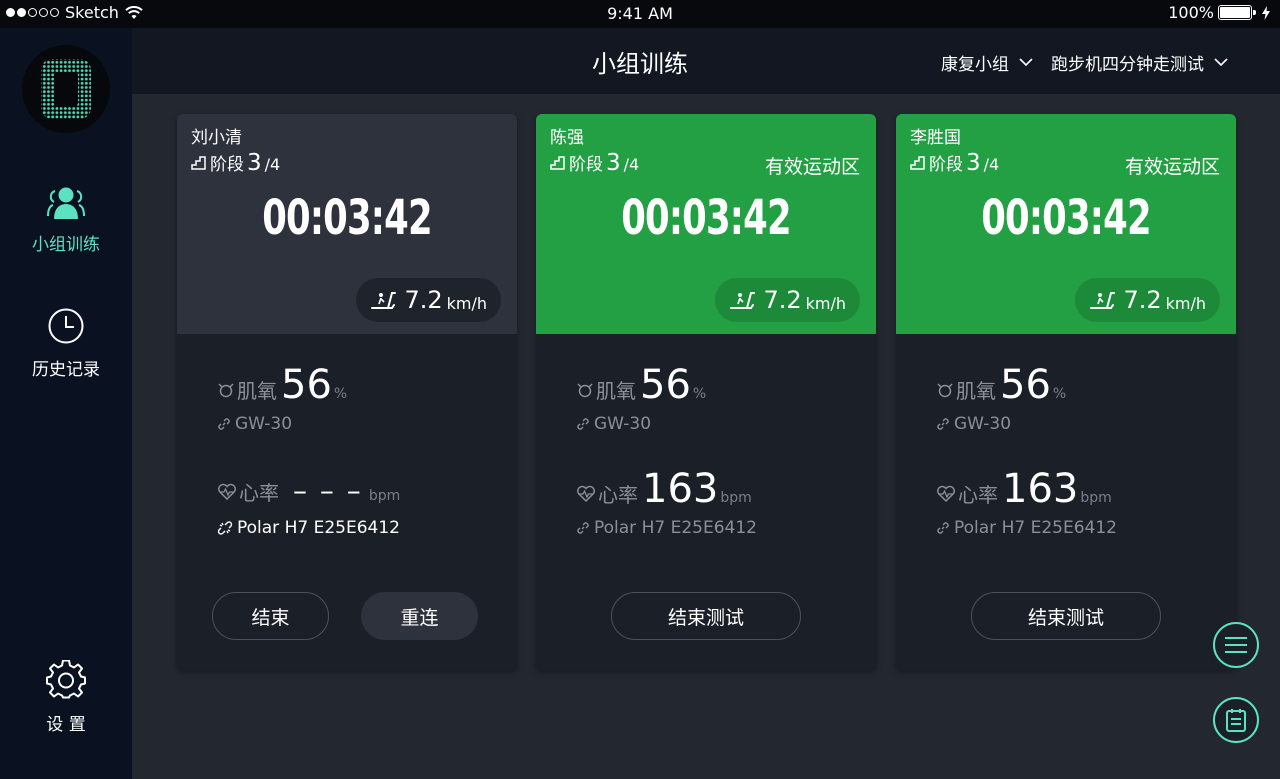 This screenshot has width=1280, height=779. What do you see at coordinates (976, 391) in the screenshot?
I see `muscle-label: 肌氧` at bounding box center [976, 391].